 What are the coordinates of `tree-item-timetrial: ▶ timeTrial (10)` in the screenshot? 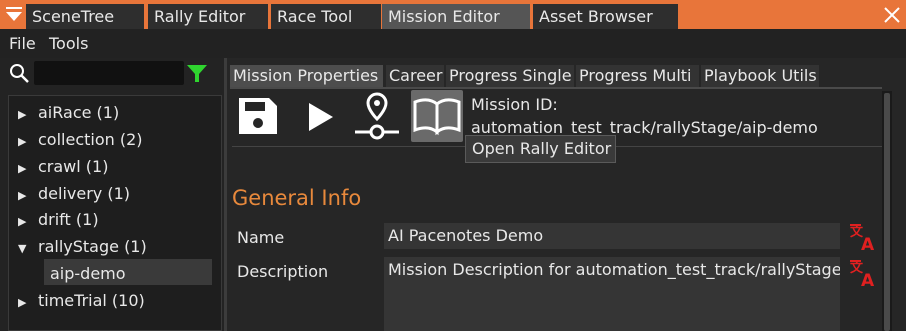 It's located at (81, 300).